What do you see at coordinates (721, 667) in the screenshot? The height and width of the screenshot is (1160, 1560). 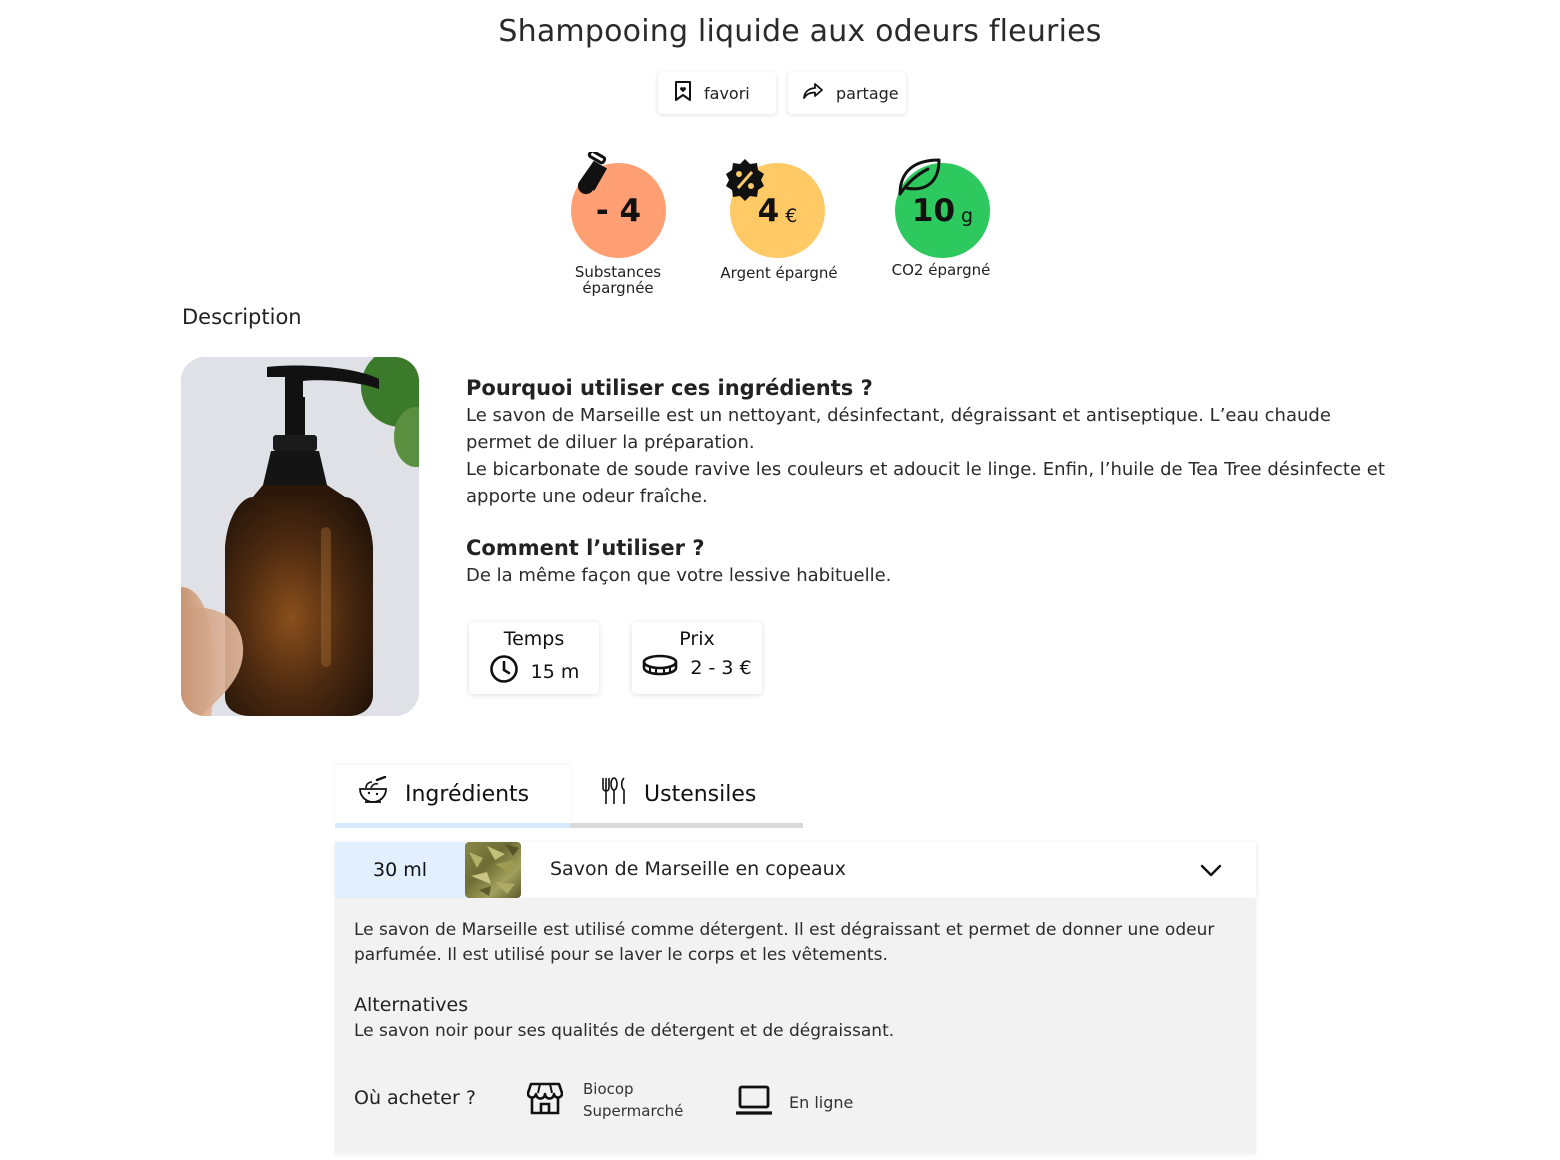 I see `price-value: 2 - 3 €` at bounding box center [721, 667].